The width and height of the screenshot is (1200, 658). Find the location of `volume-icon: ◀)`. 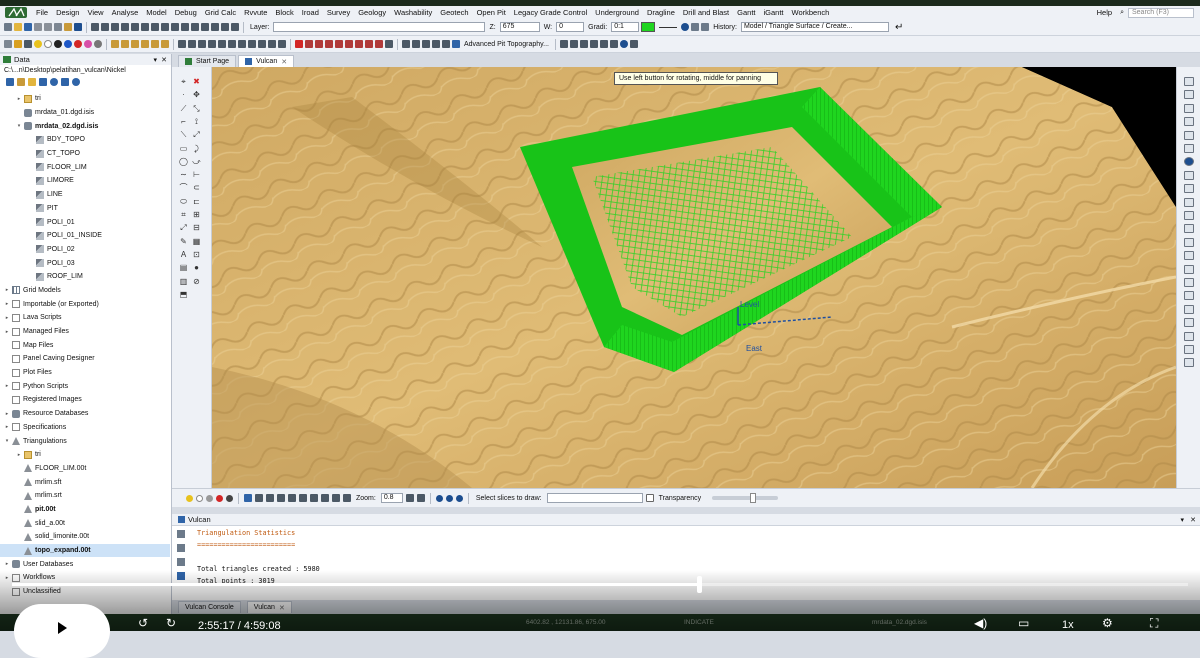

volume-icon: ◀) is located at coordinates (980, 623).